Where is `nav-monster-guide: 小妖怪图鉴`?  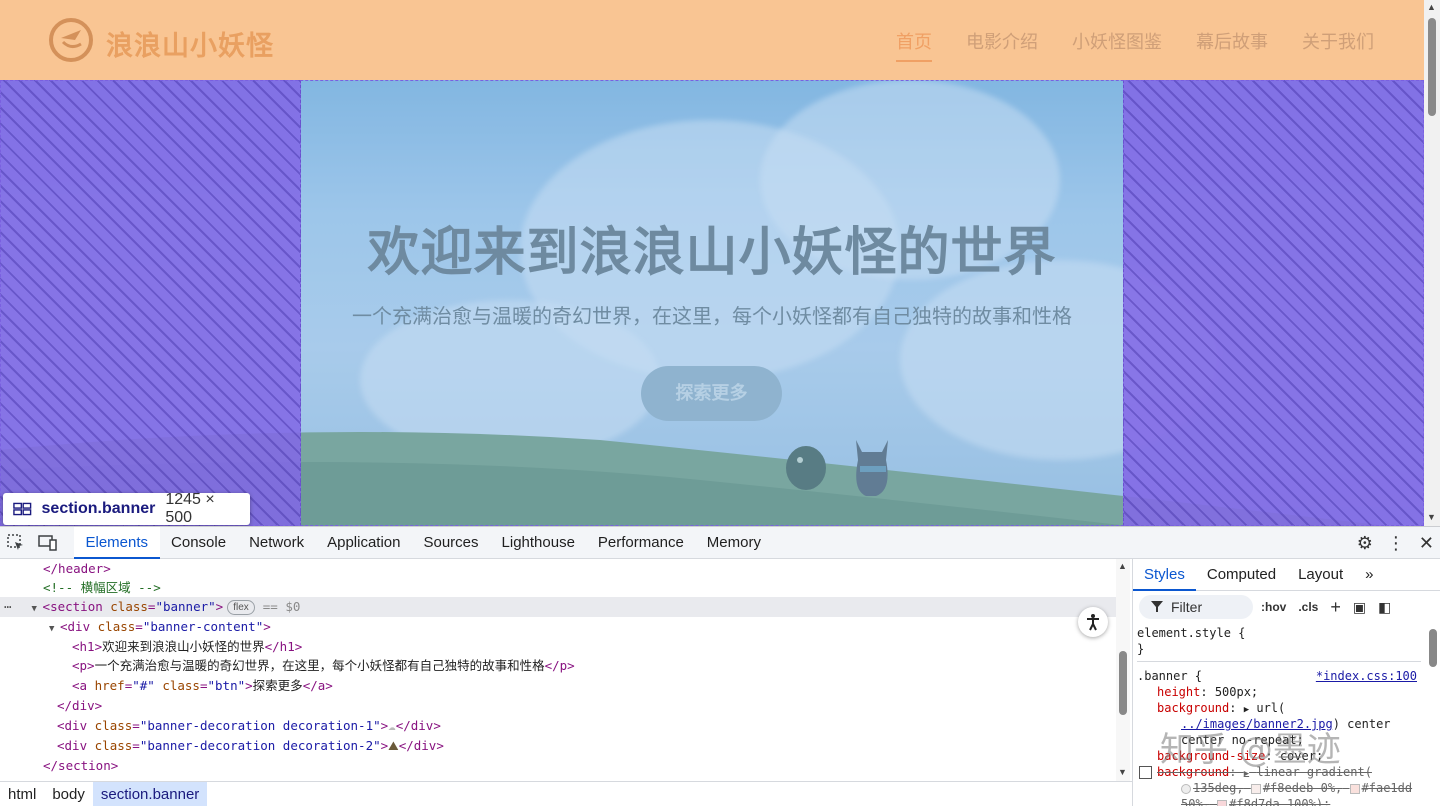 nav-monster-guide: 小妖怪图鉴 is located at coordinates (1117, 45).